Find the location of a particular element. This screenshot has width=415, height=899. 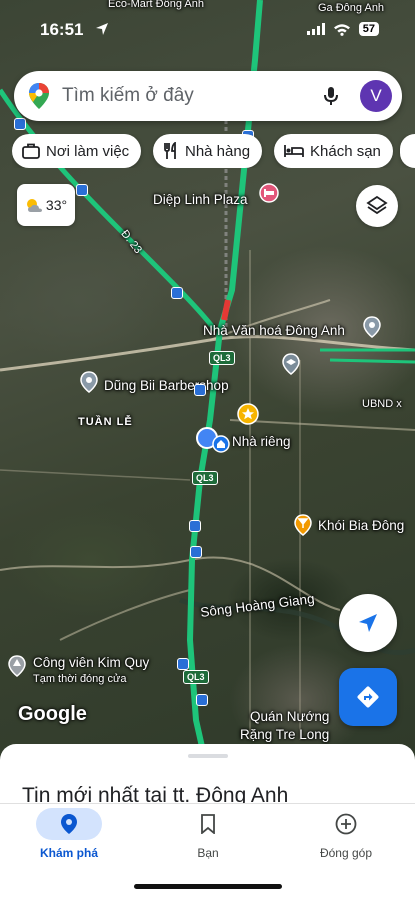

nav-label: Khám phá is located at coordinates (68, 853).